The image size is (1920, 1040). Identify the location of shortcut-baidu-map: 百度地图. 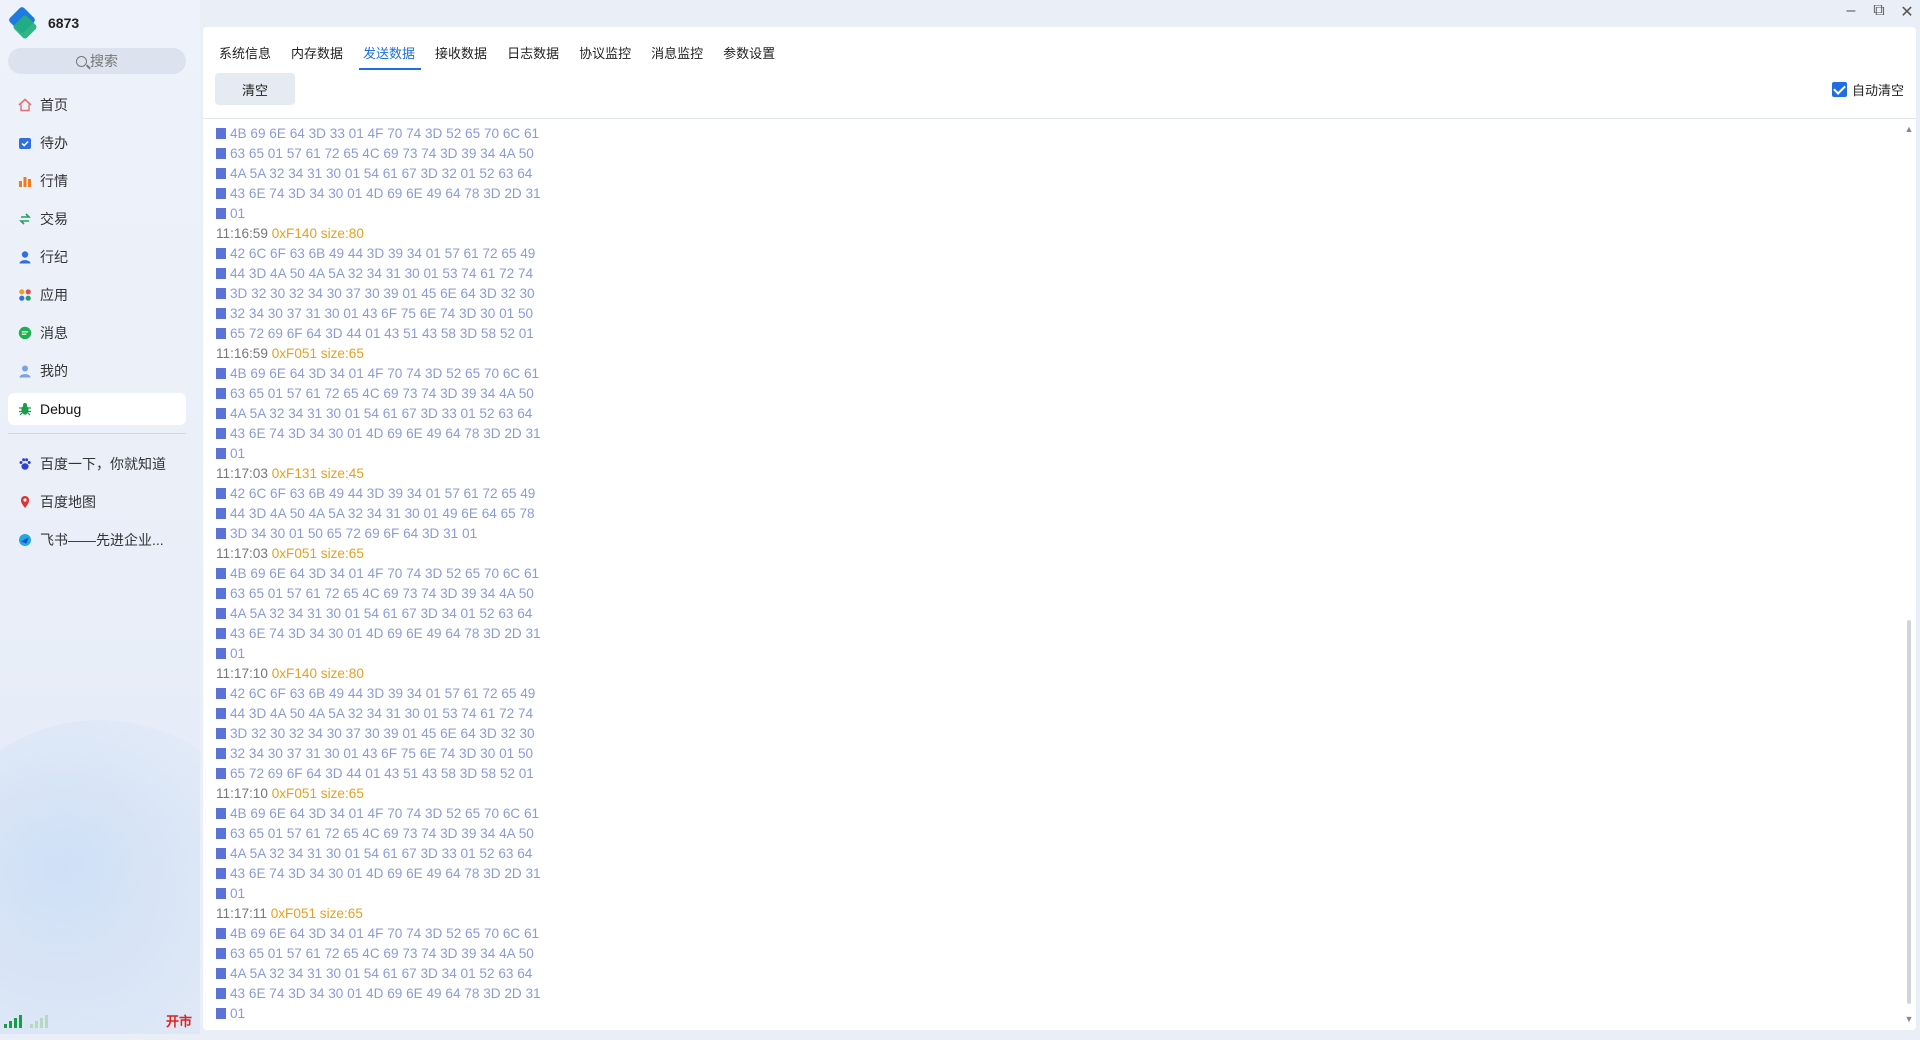
(97, 502).